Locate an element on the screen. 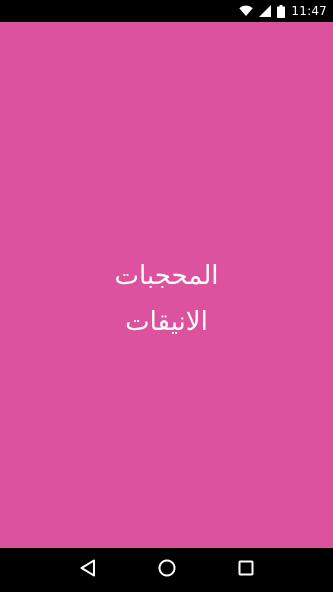 The image size is (333, 592). app-title-line-1: المحجبات is located at coordinates (166, 276).